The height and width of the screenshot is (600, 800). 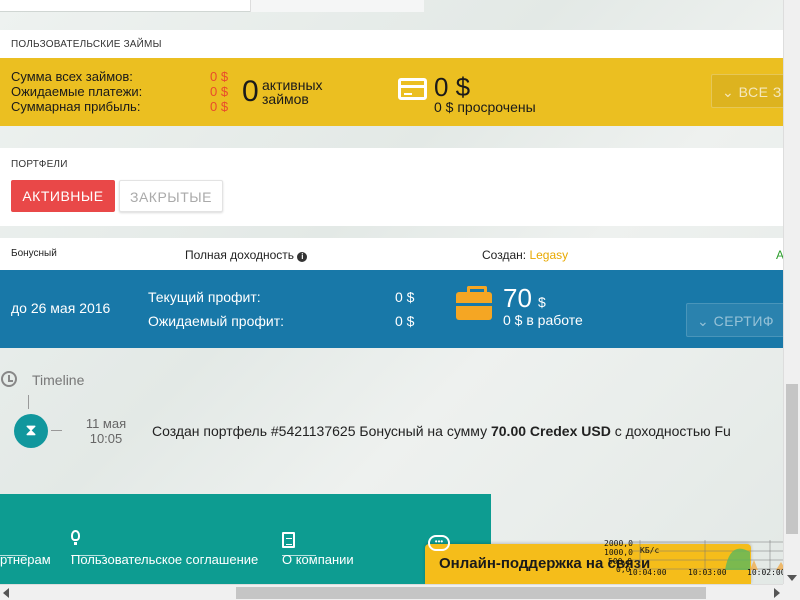 What do you see at coordinates (337, 6) in the screenshot?
I see `top-card-edge-right` at bounding box center [337, 6].